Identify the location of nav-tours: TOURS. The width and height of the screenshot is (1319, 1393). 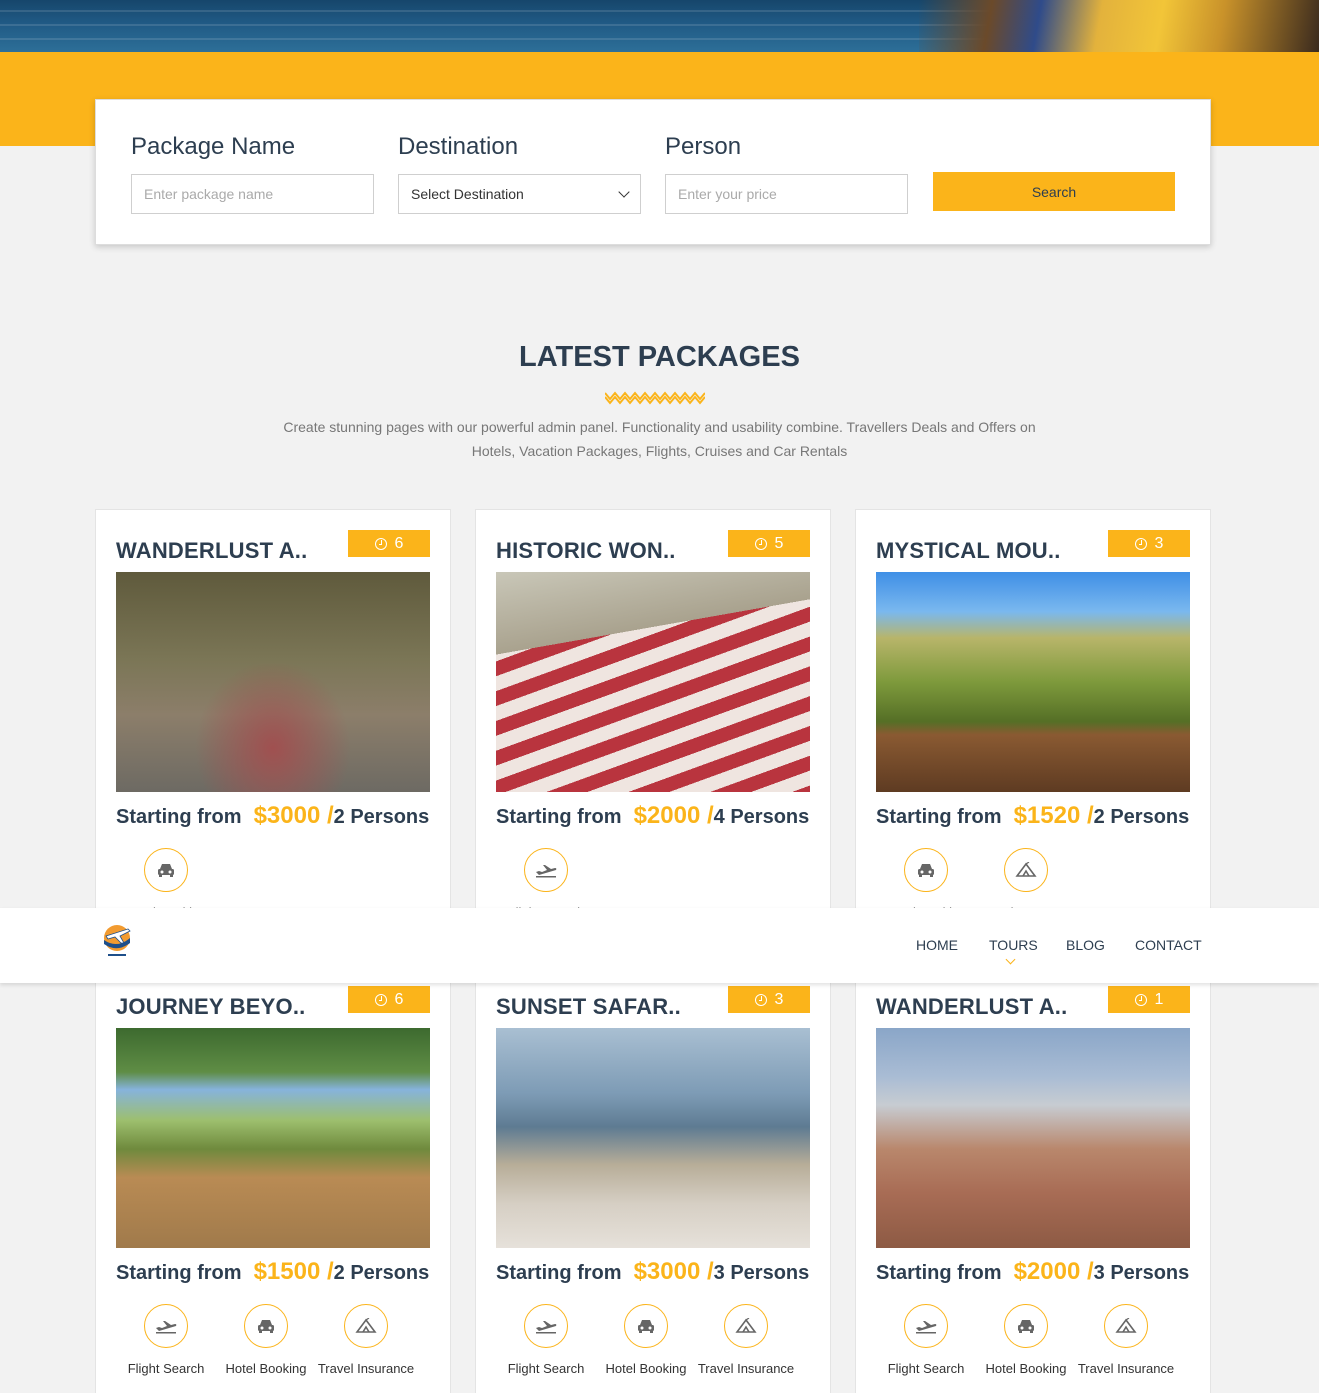
(1013, 945).